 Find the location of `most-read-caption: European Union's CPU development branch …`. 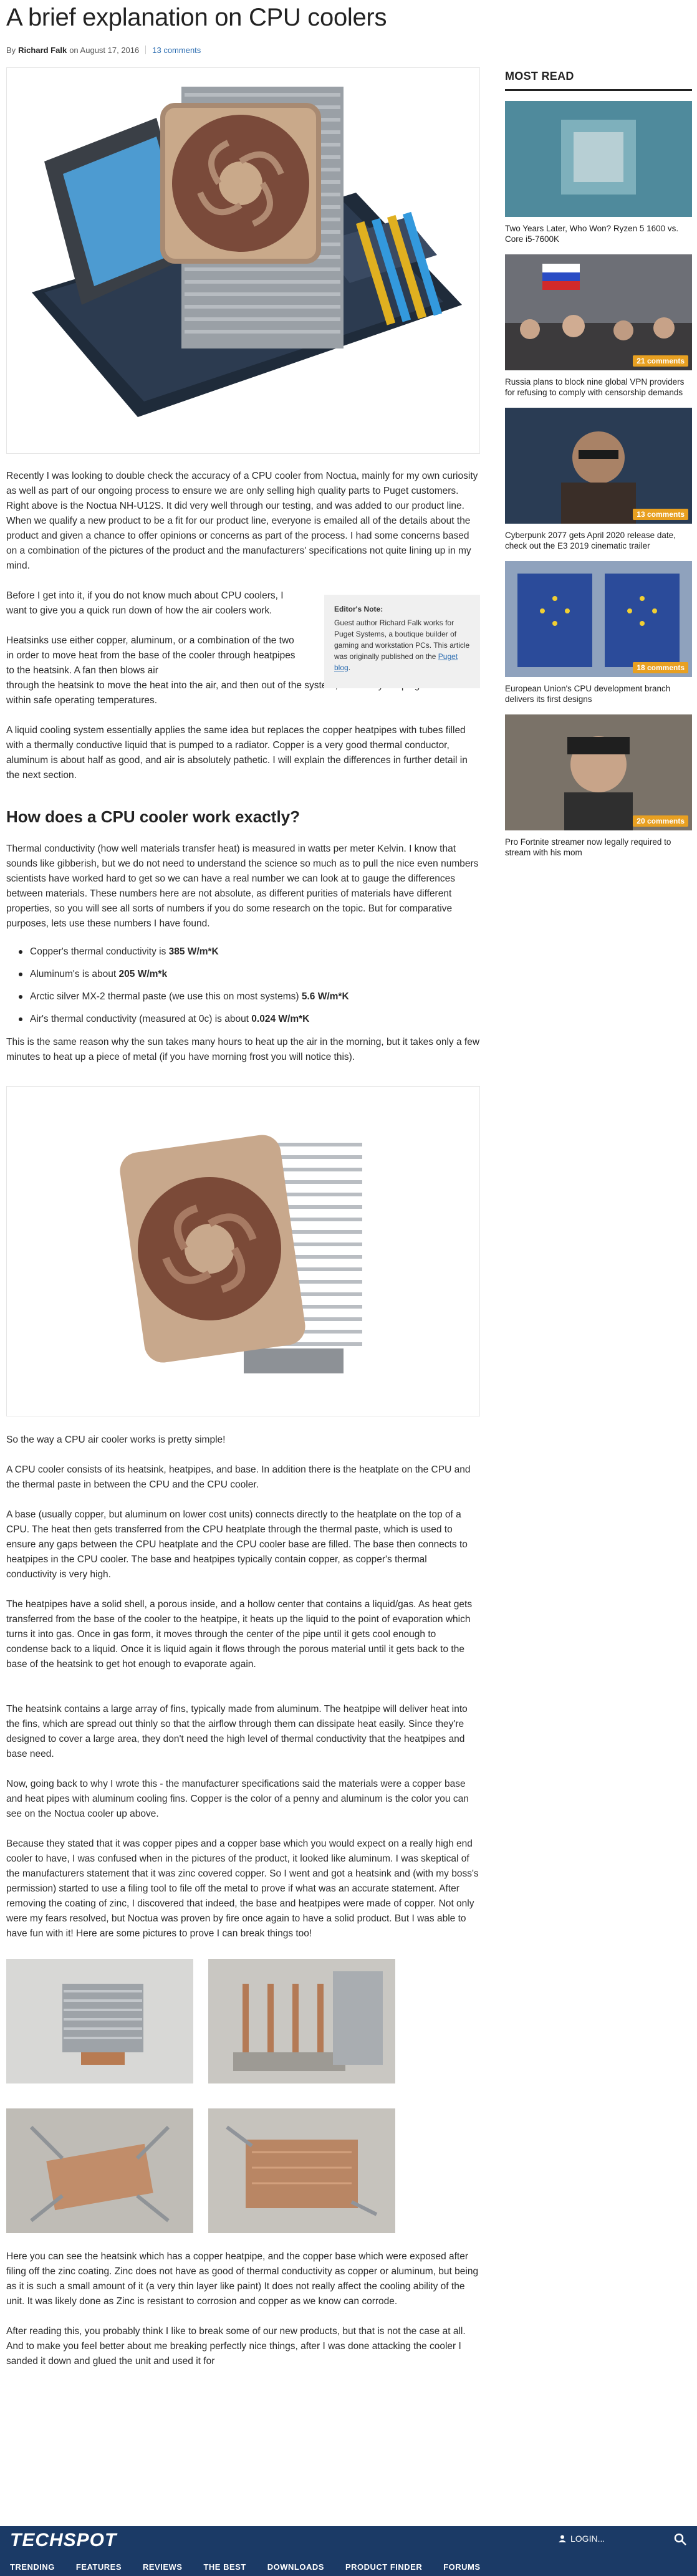

most-read-caption: European Union's CPU development branch … is located at coordinates (598, 693).